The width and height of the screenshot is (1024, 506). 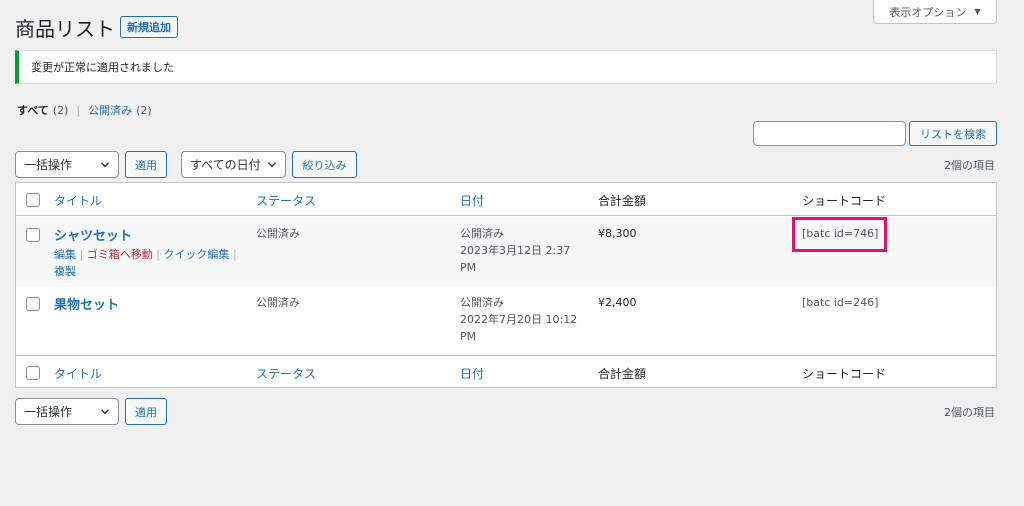 What do you see at coordinates (33, 373) in the screenshot?
I see `select-all-checkbox-footer` at bounding box center [33, 373].